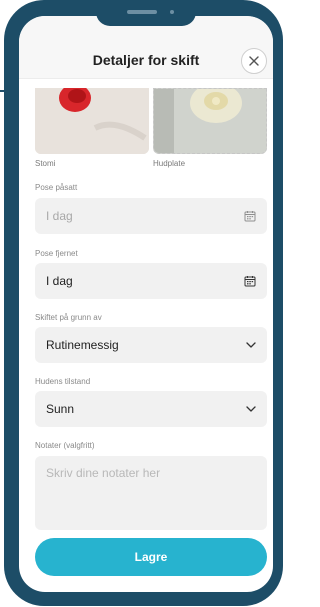 This screenshot has height=607, width=320. What do you see at coordinates (68, 317) in the screenshot?
I see `reason-label: Skiftet på grunn av` at bounding box center [68, 317].